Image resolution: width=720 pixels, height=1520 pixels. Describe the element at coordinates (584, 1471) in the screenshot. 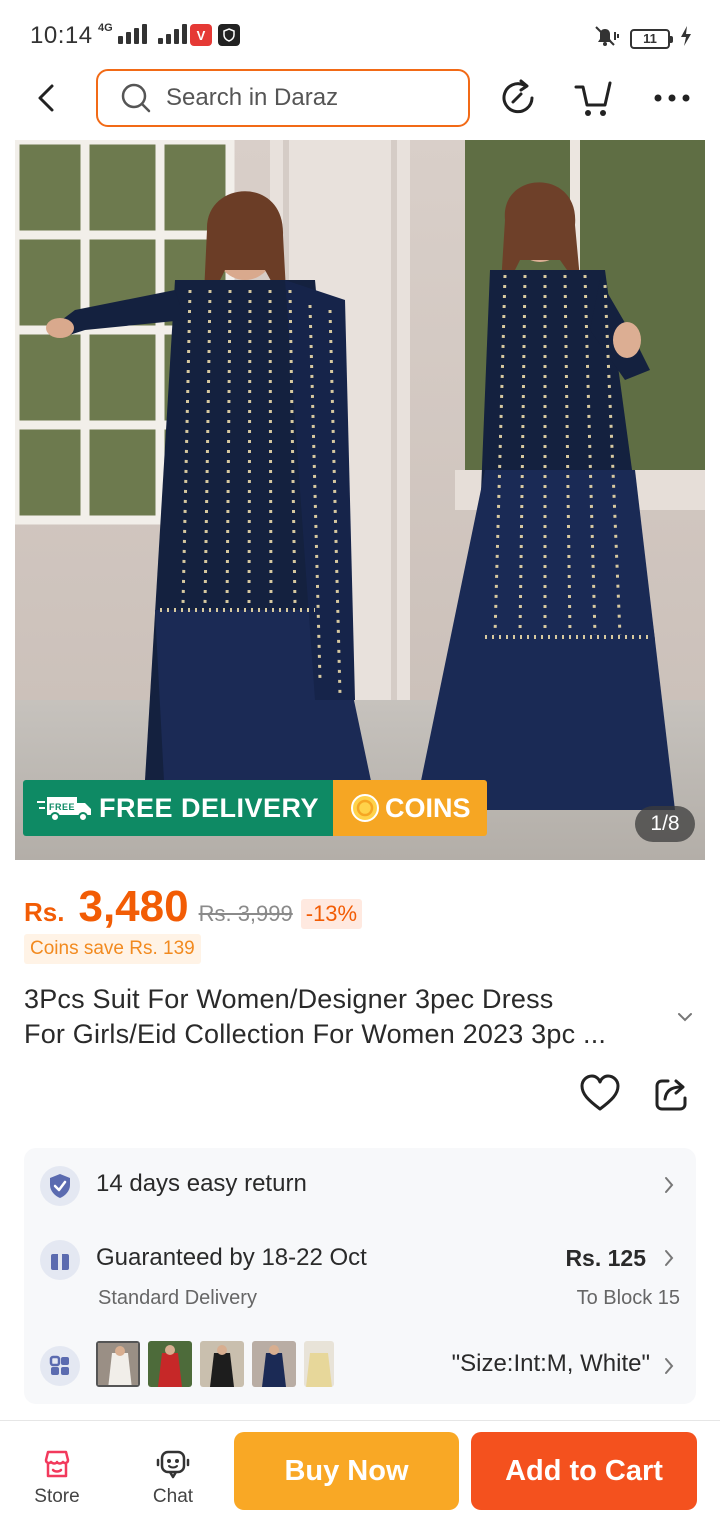

I see `add-to-cart-button: Add to Cart` at that location.